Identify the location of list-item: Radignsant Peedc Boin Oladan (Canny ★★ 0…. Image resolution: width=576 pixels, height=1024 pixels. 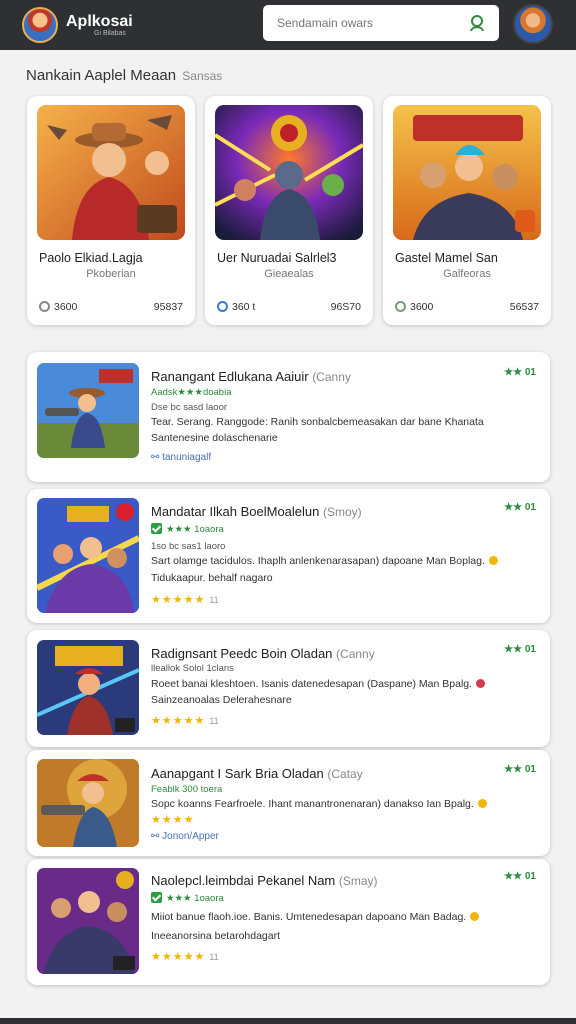
(288, 688).